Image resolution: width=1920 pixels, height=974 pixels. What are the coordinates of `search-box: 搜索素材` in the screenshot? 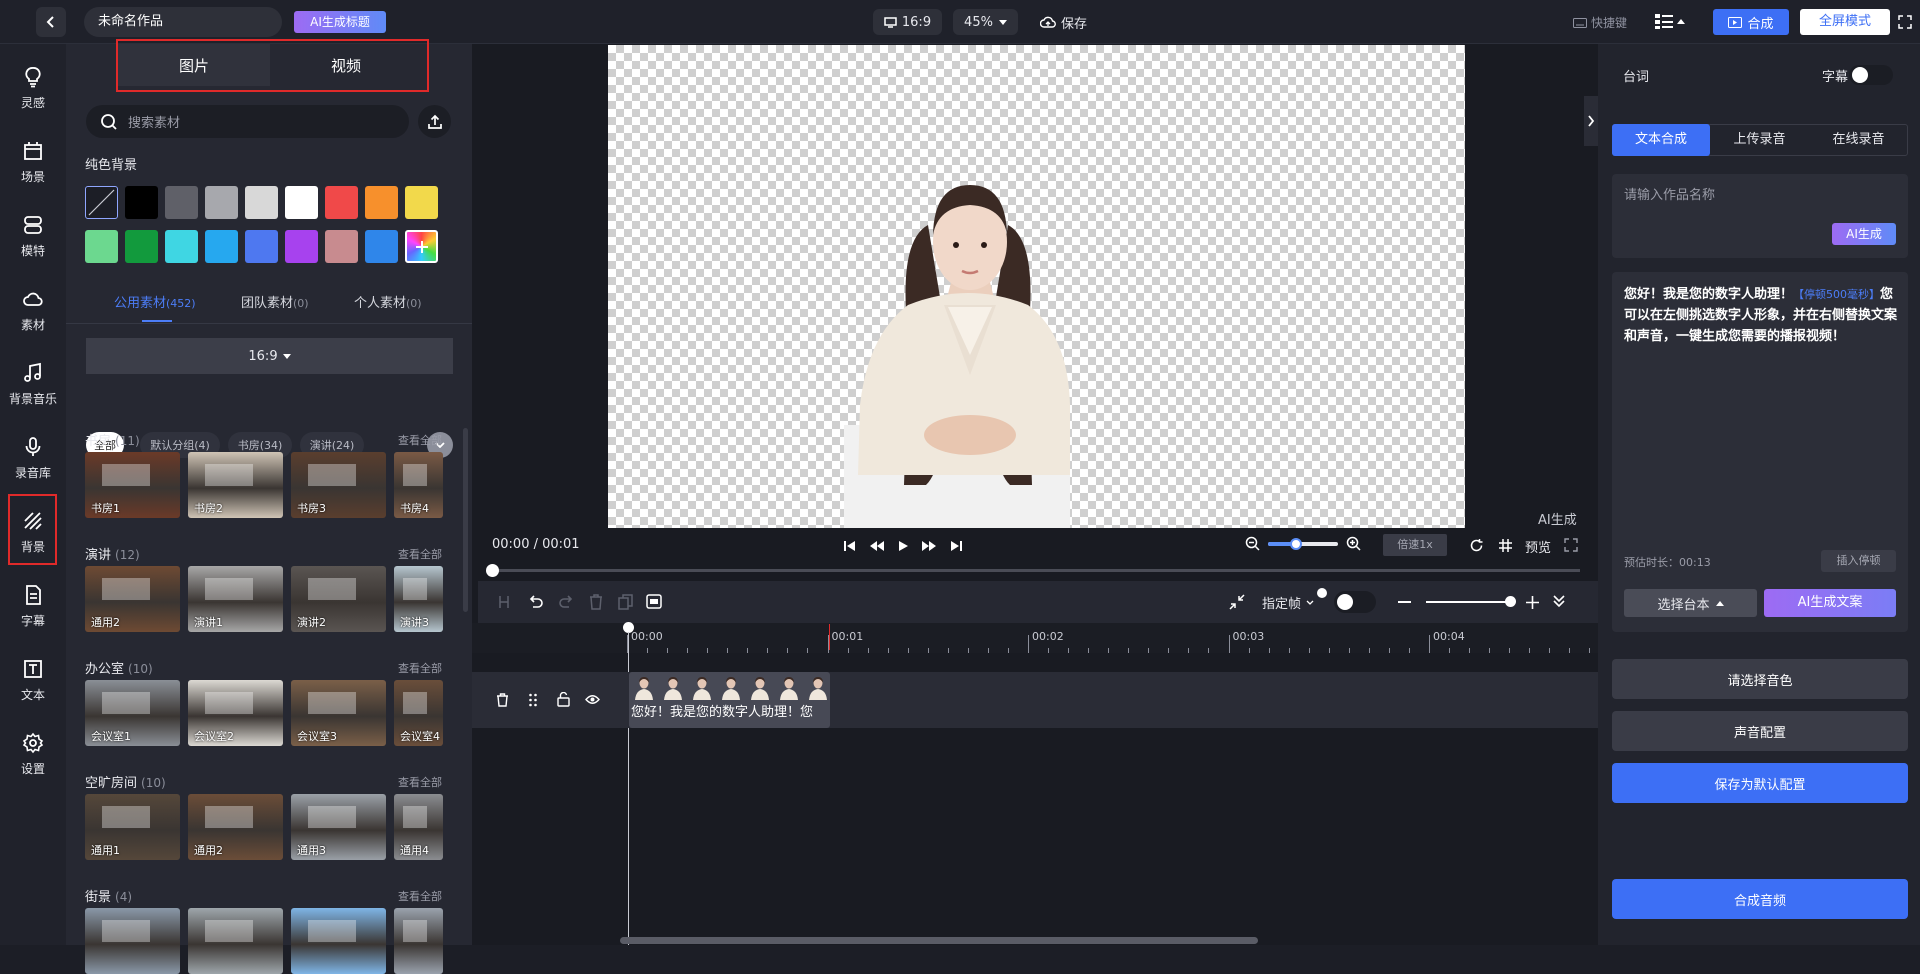 It's located at (247, 121).